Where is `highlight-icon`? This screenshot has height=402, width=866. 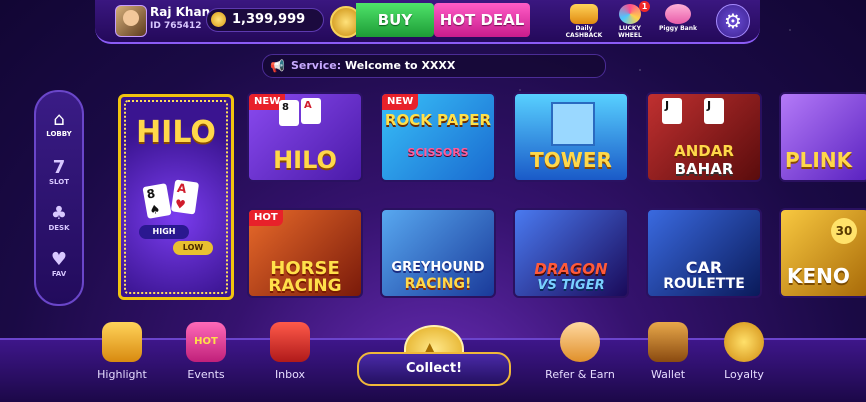 highlight-icon is located at coordinates (122, 342).